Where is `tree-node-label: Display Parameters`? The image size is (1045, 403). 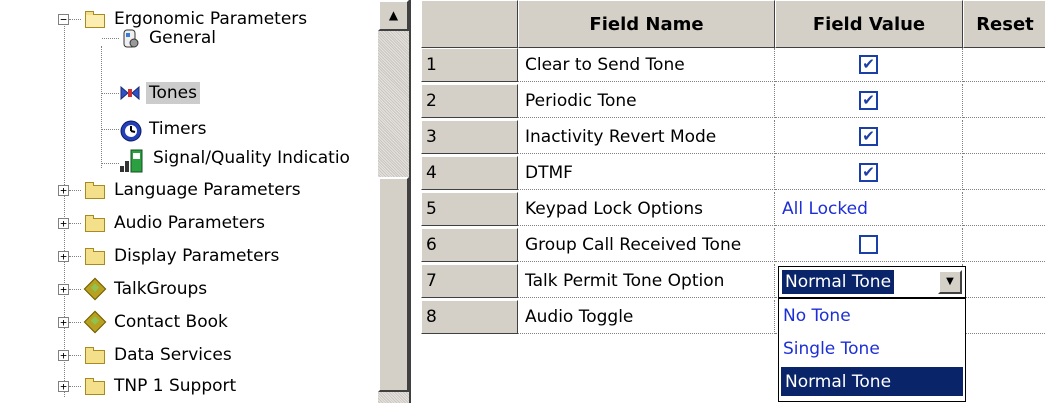
tree-node-label: Display Parameters is located at coordinates (197, 256).